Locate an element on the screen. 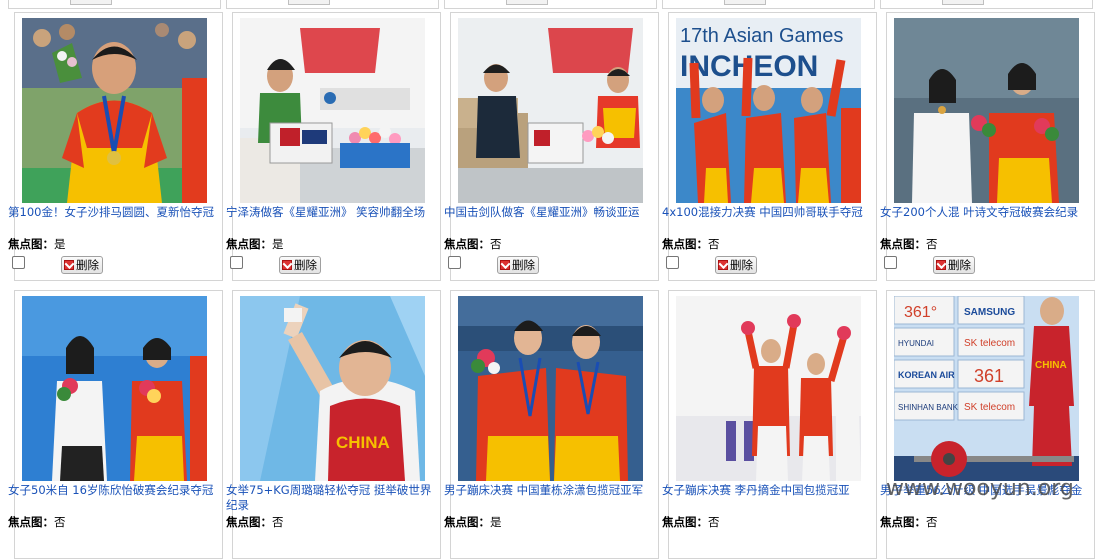 This screenshot has width=1116, height=559. svg-text: SAMSUNG is located at coordinates (989, 312).